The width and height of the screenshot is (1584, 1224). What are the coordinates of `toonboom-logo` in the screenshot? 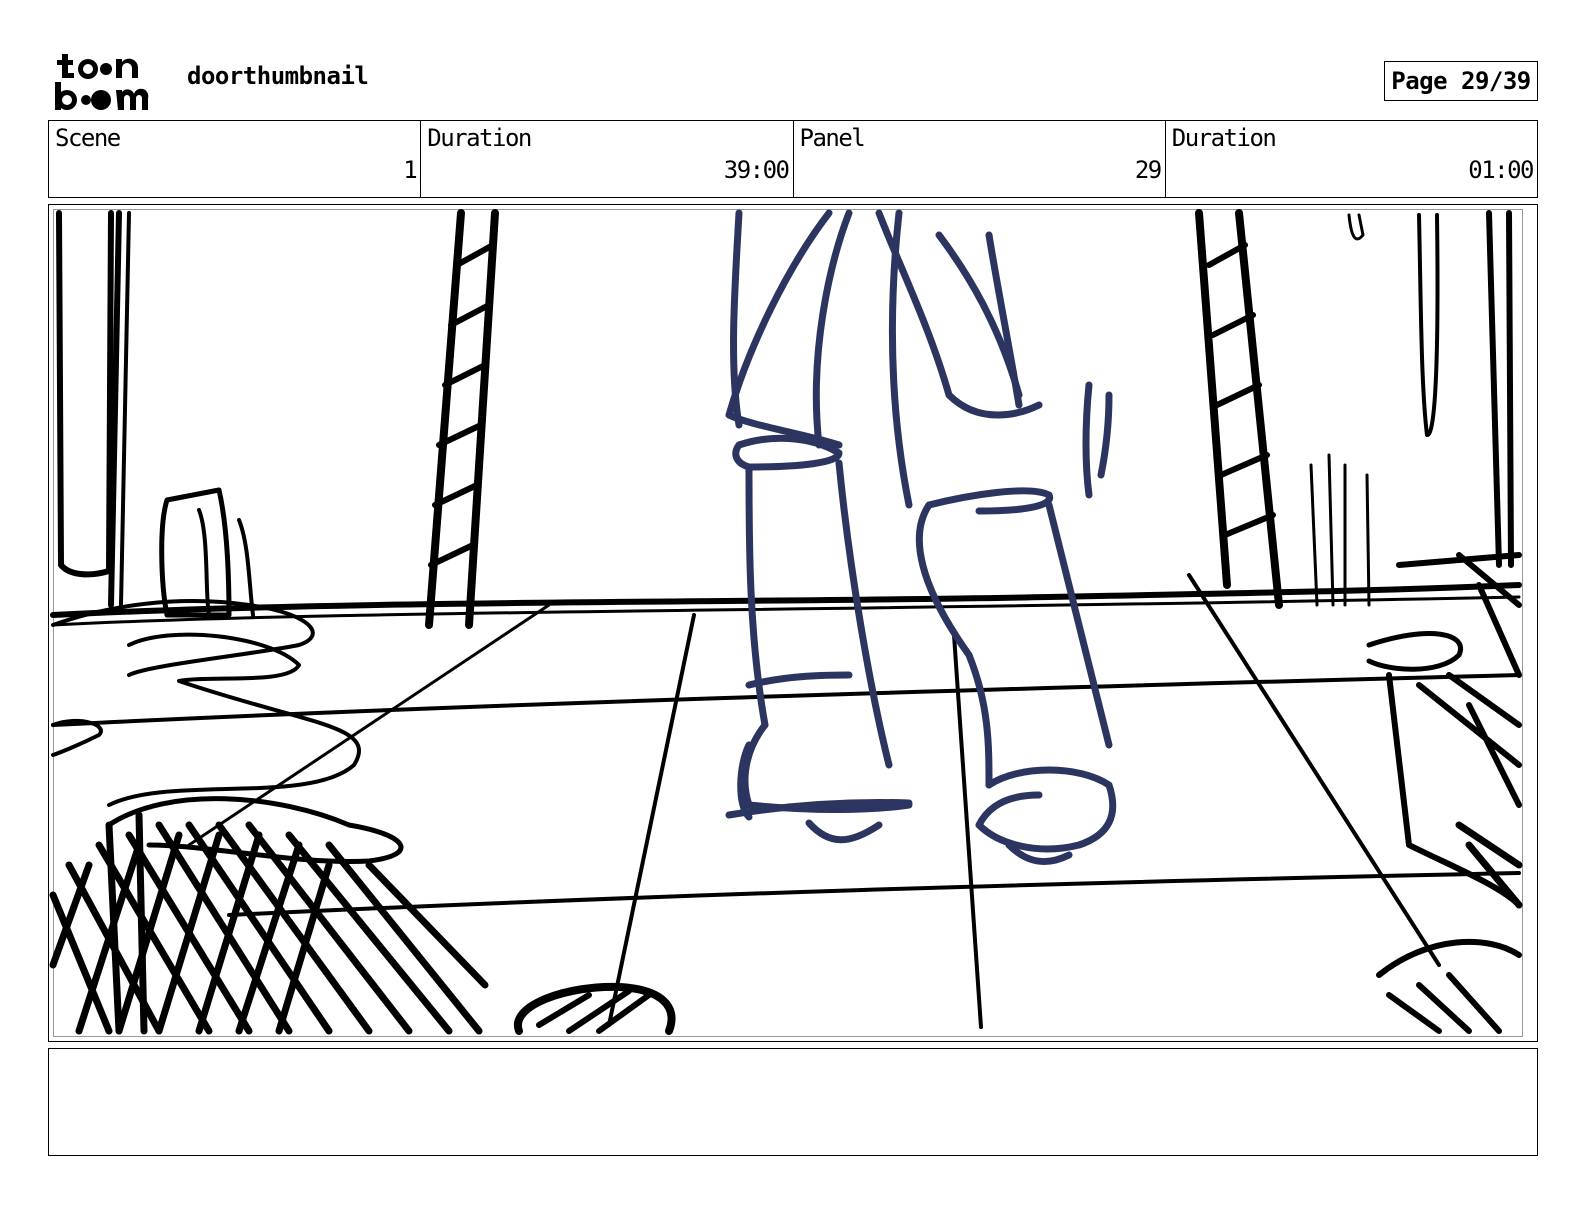 It's located at (102, 82).